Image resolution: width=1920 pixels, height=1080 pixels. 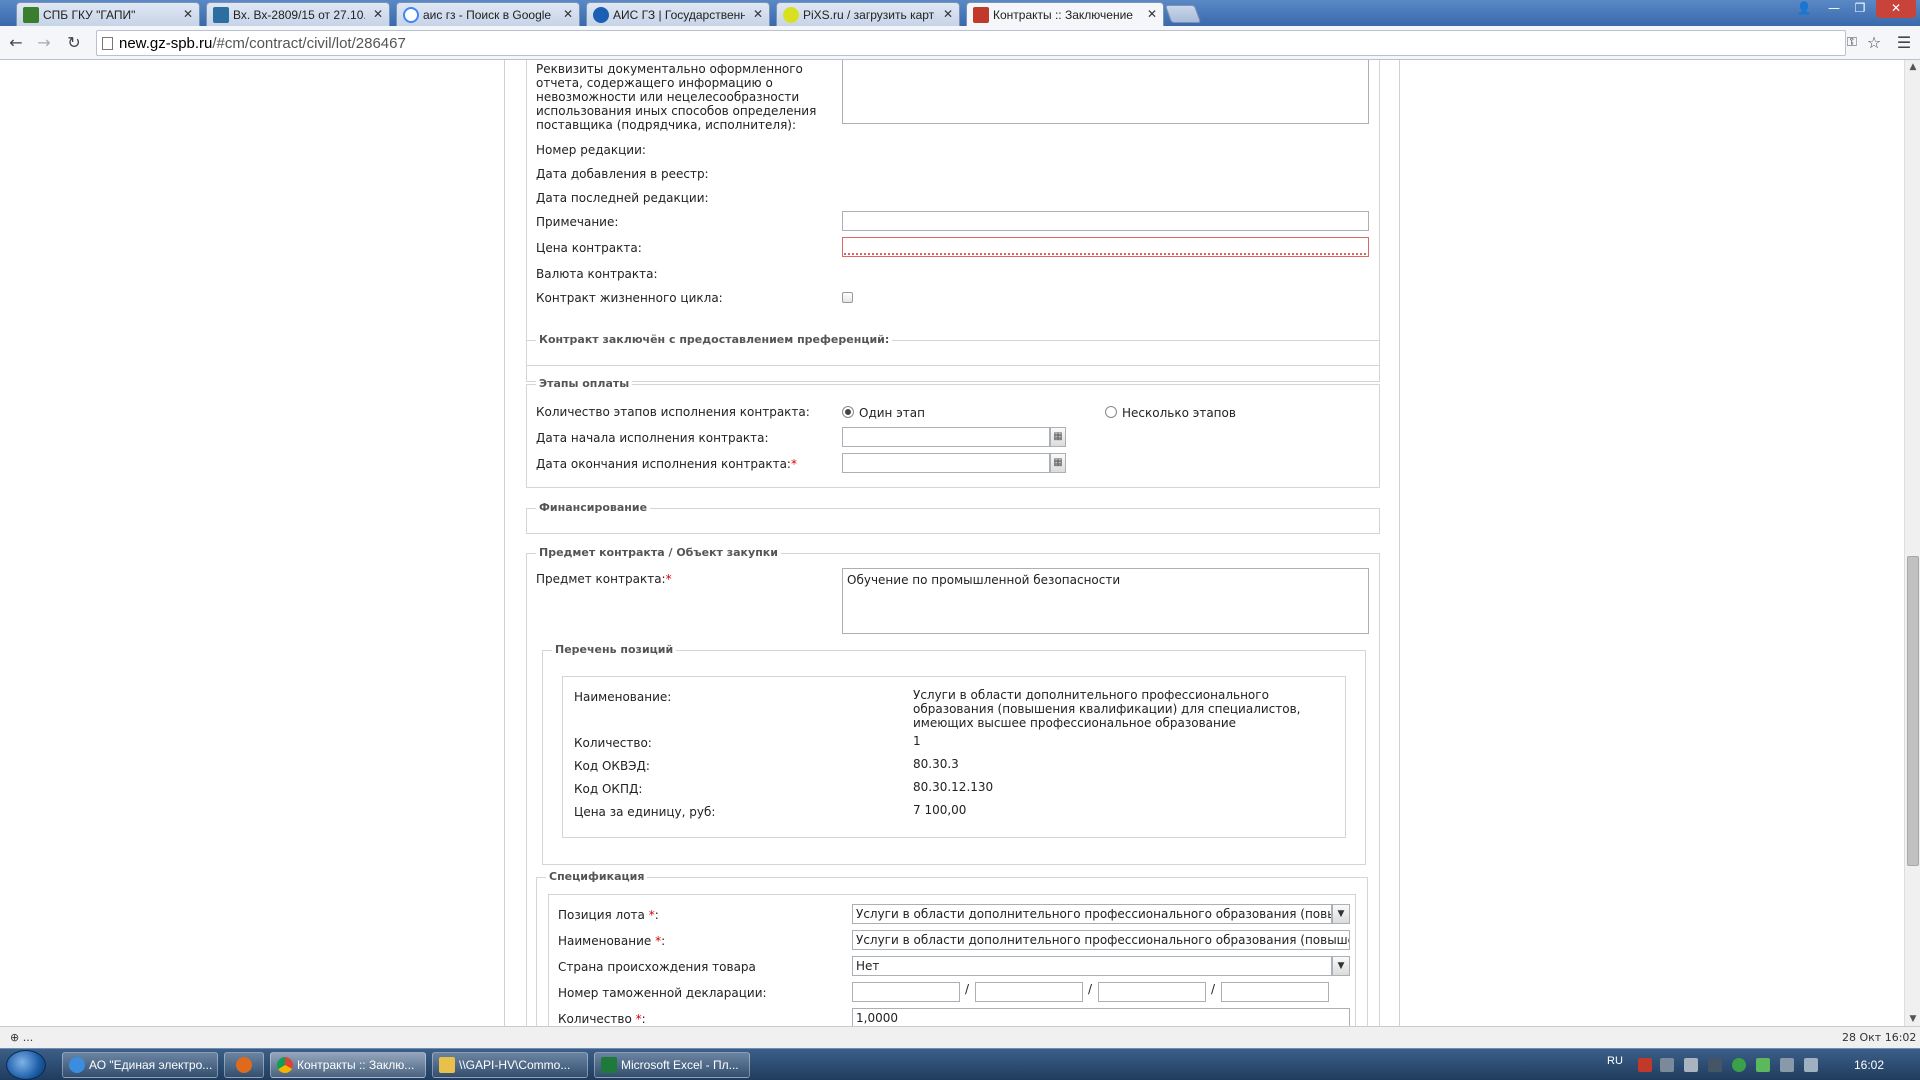 What do you see at coordinates (601, 579) in the screenshot?
I see `subject-label-text: Предмет контракта:` at bounding box center [601, 579].